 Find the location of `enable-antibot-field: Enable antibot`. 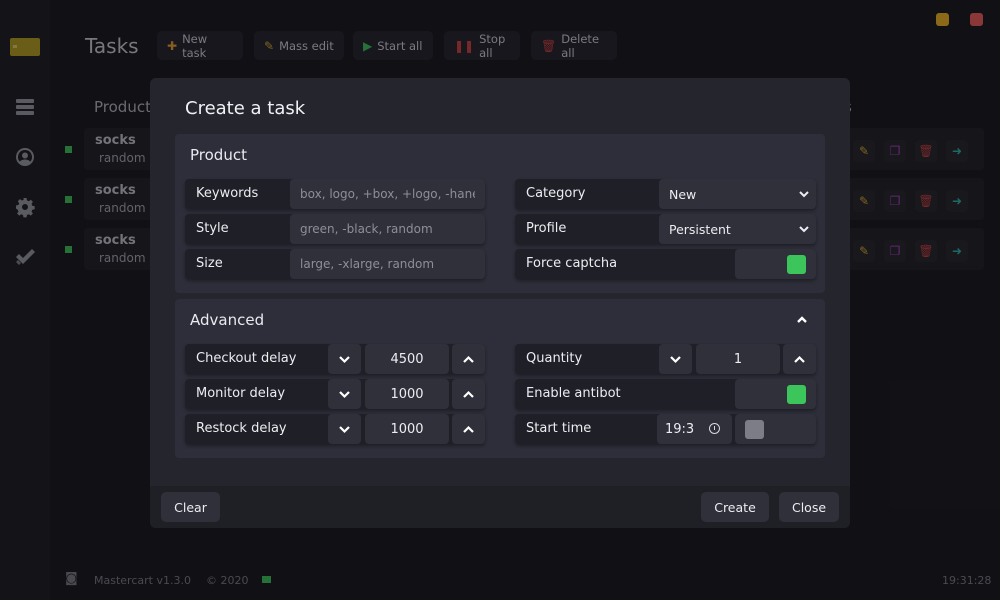

enable-antibot-field: Enable antibot is located at coordinates (665, 394).